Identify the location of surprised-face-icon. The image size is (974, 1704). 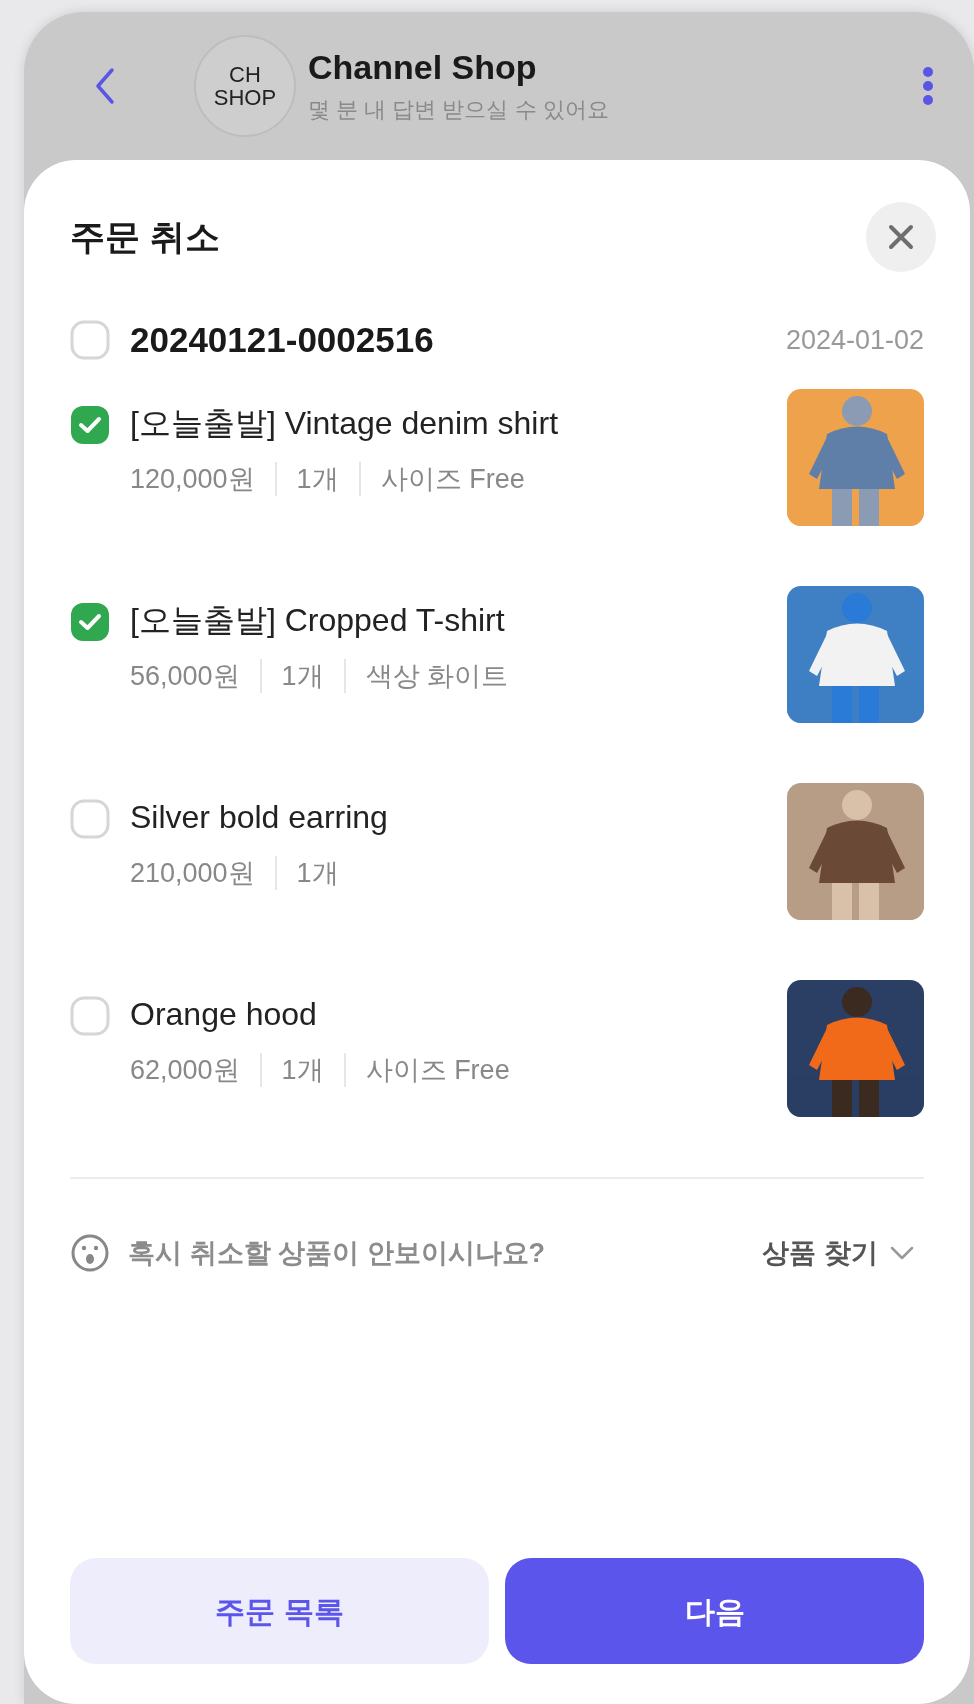
(90, 1252).